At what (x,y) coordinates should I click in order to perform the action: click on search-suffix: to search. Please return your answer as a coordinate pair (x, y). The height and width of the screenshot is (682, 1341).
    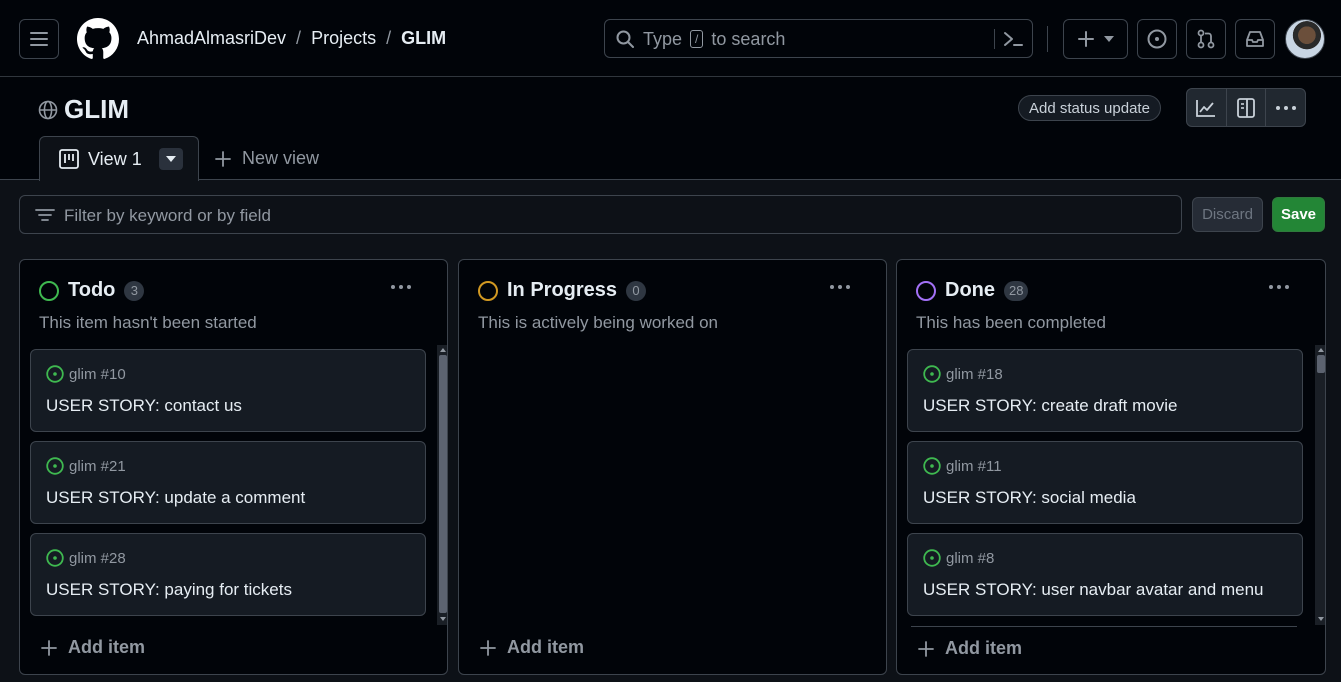
    Looking at the image, I should click on (748, 39).